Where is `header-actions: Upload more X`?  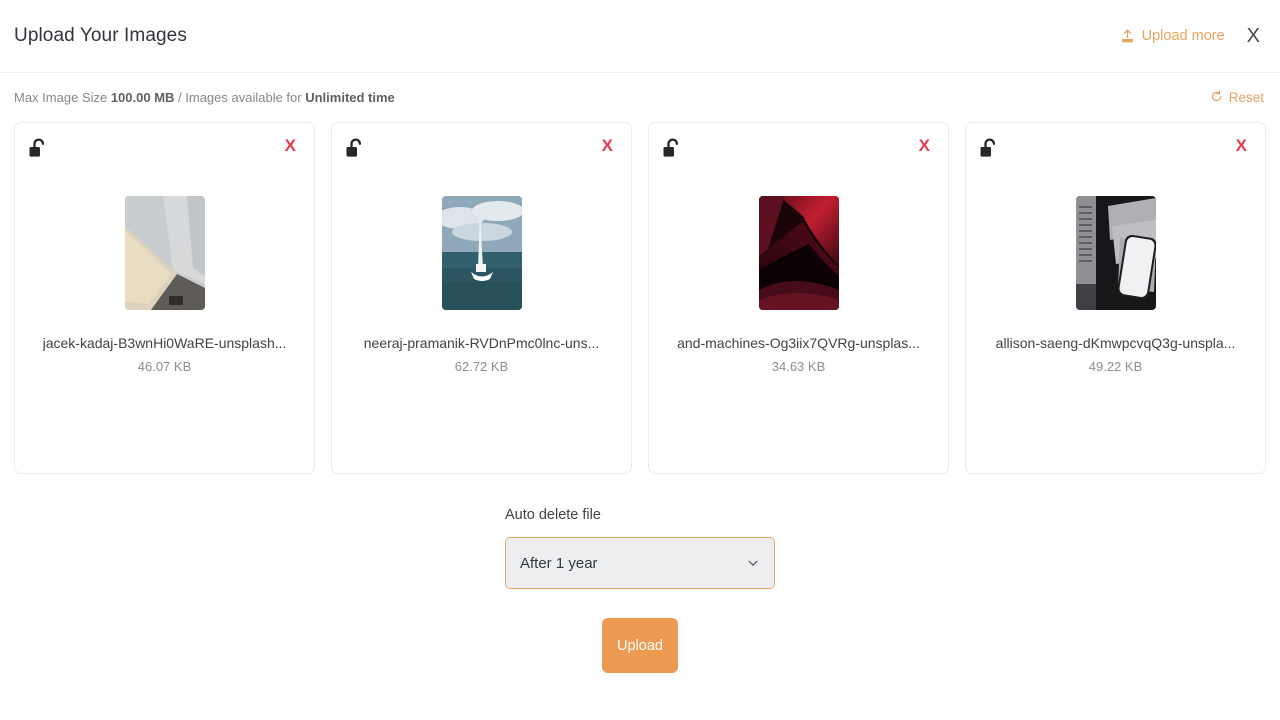 header-actions: Upload more X is located at coordinates (1192, 36).